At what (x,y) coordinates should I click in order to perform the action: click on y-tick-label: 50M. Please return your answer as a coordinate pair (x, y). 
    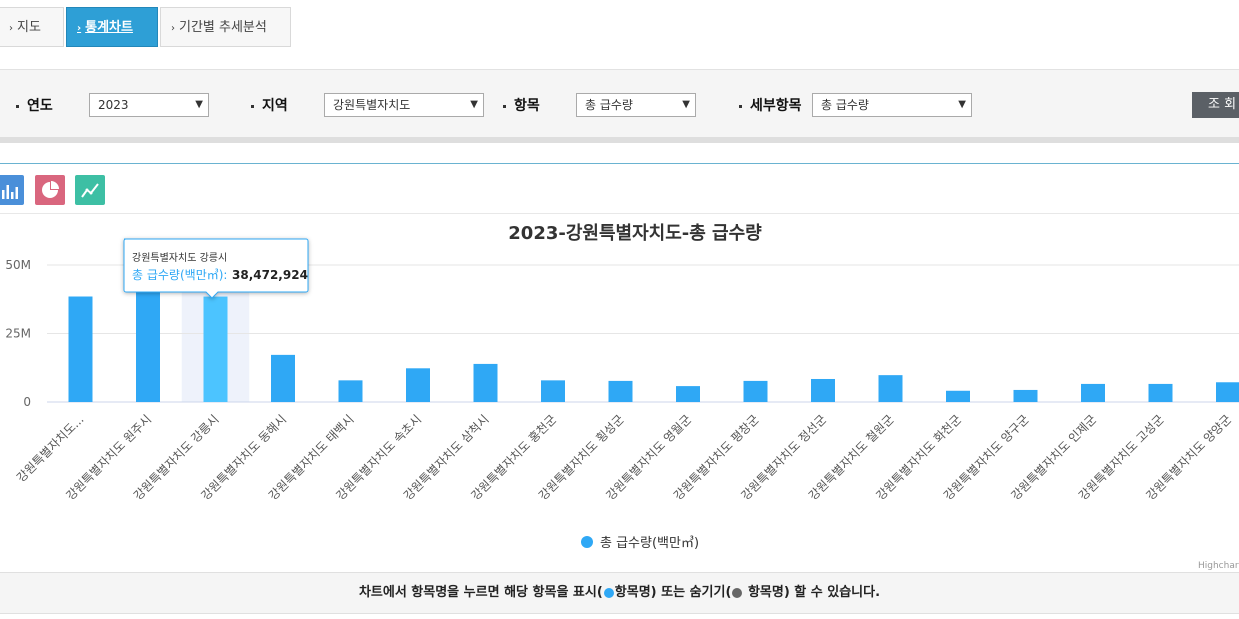
    Looking at the image, I should click on (18, 265).